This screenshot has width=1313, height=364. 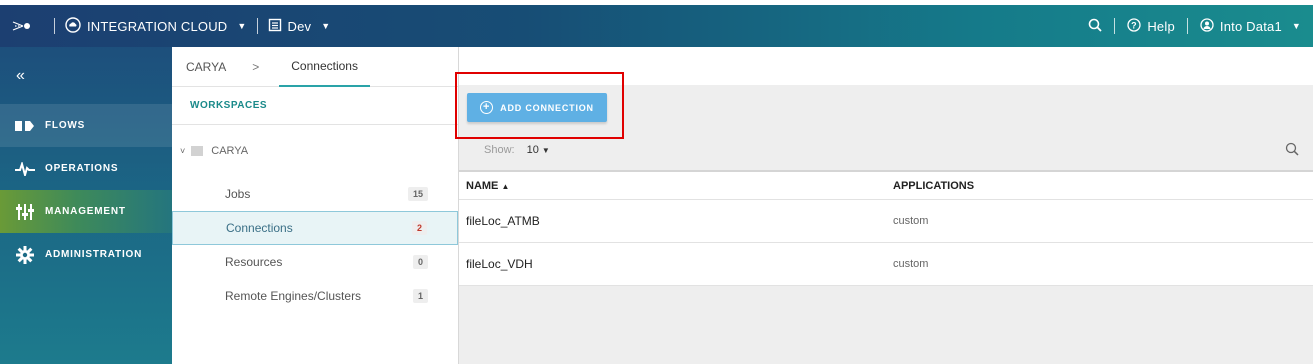 What do you see at coordinates (25, 211) in the screenshot?
I see `sliders-icon` at bounding box center [25, 211].